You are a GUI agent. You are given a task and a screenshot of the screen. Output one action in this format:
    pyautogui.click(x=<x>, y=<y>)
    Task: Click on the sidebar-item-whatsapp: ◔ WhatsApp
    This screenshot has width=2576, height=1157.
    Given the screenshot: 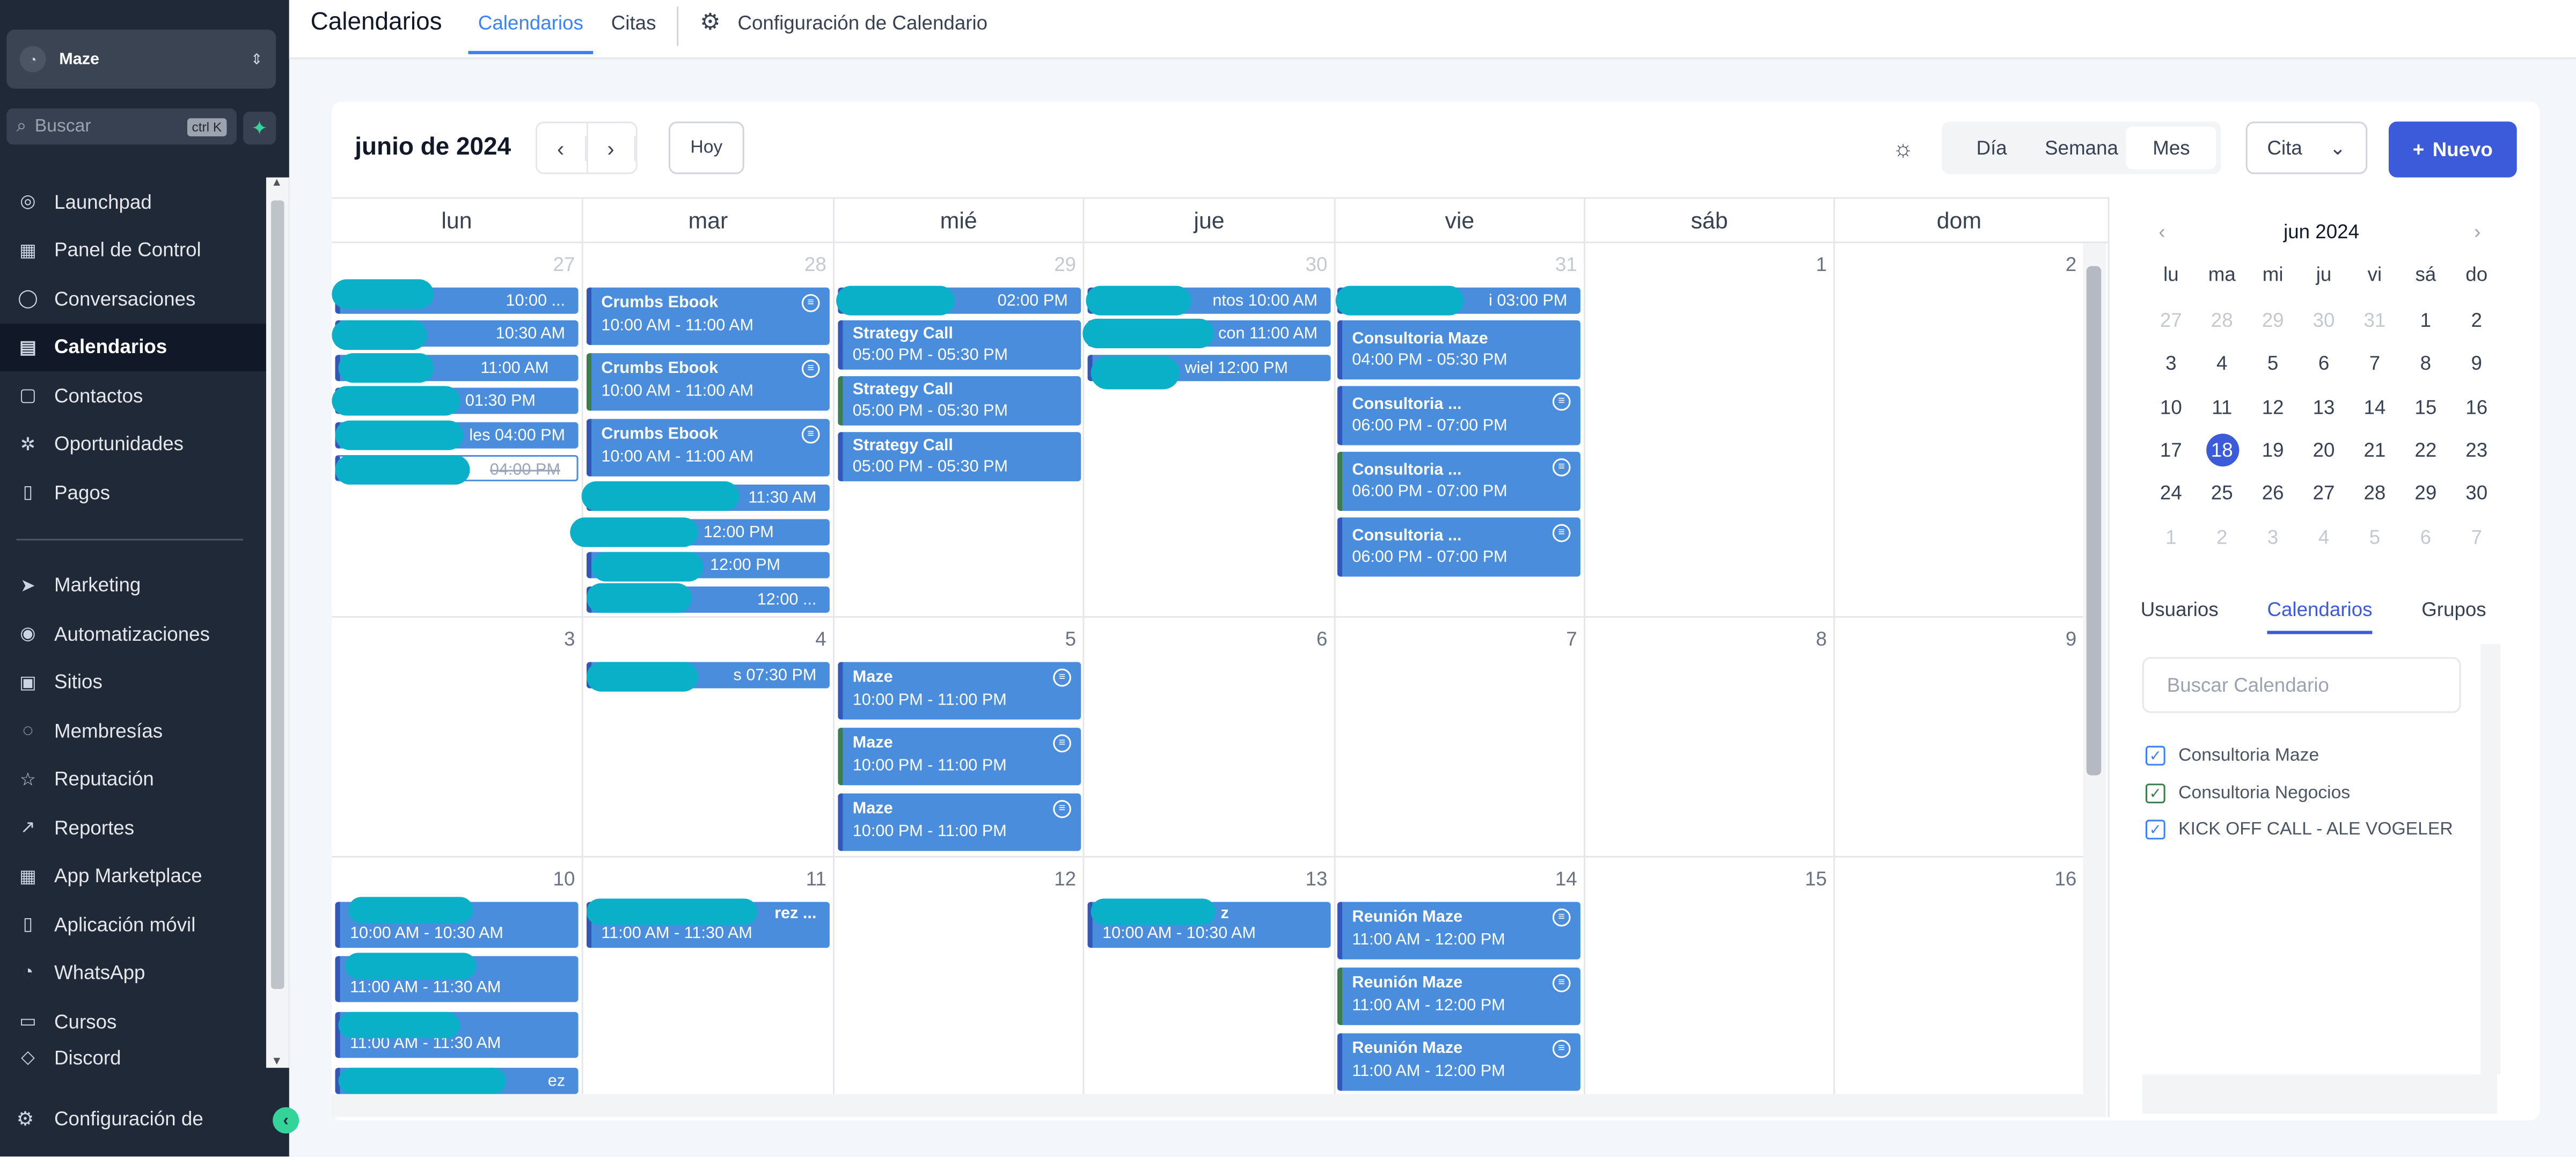 What is the action you would take?
    pyautogui.click(x=133, y=973)
    